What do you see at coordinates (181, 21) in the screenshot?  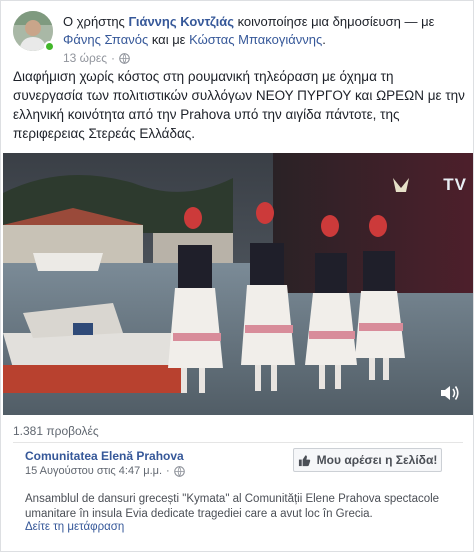 I see `author-link: Γιάννης Κοντζιάς` at bounding box center [181, 21].